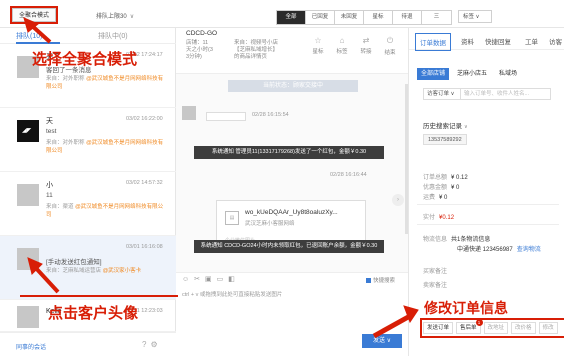  I want to click on discount-value: ¥ 0, so click(455, 188).